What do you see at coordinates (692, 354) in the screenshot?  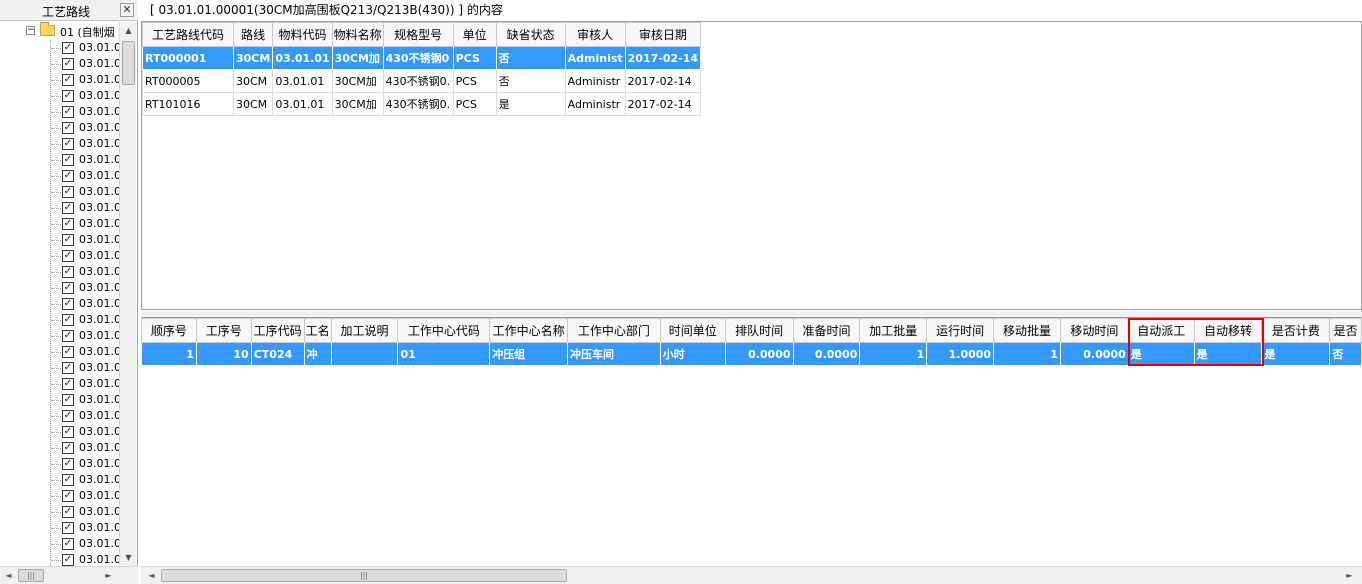 I see `table-cell: 小时` at bounding box center [692, 354].